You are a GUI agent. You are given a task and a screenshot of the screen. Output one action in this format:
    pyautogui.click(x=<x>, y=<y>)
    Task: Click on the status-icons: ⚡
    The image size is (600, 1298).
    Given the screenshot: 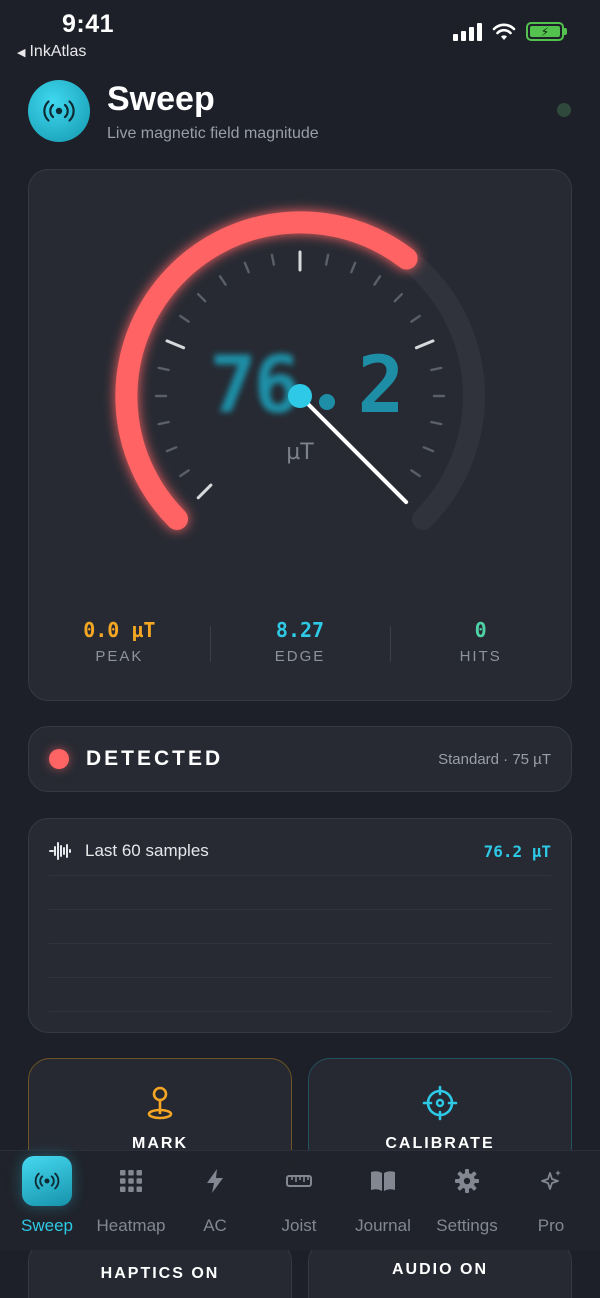 What is the action you would take?
    pyautogui.click(x=510, y=31)
    